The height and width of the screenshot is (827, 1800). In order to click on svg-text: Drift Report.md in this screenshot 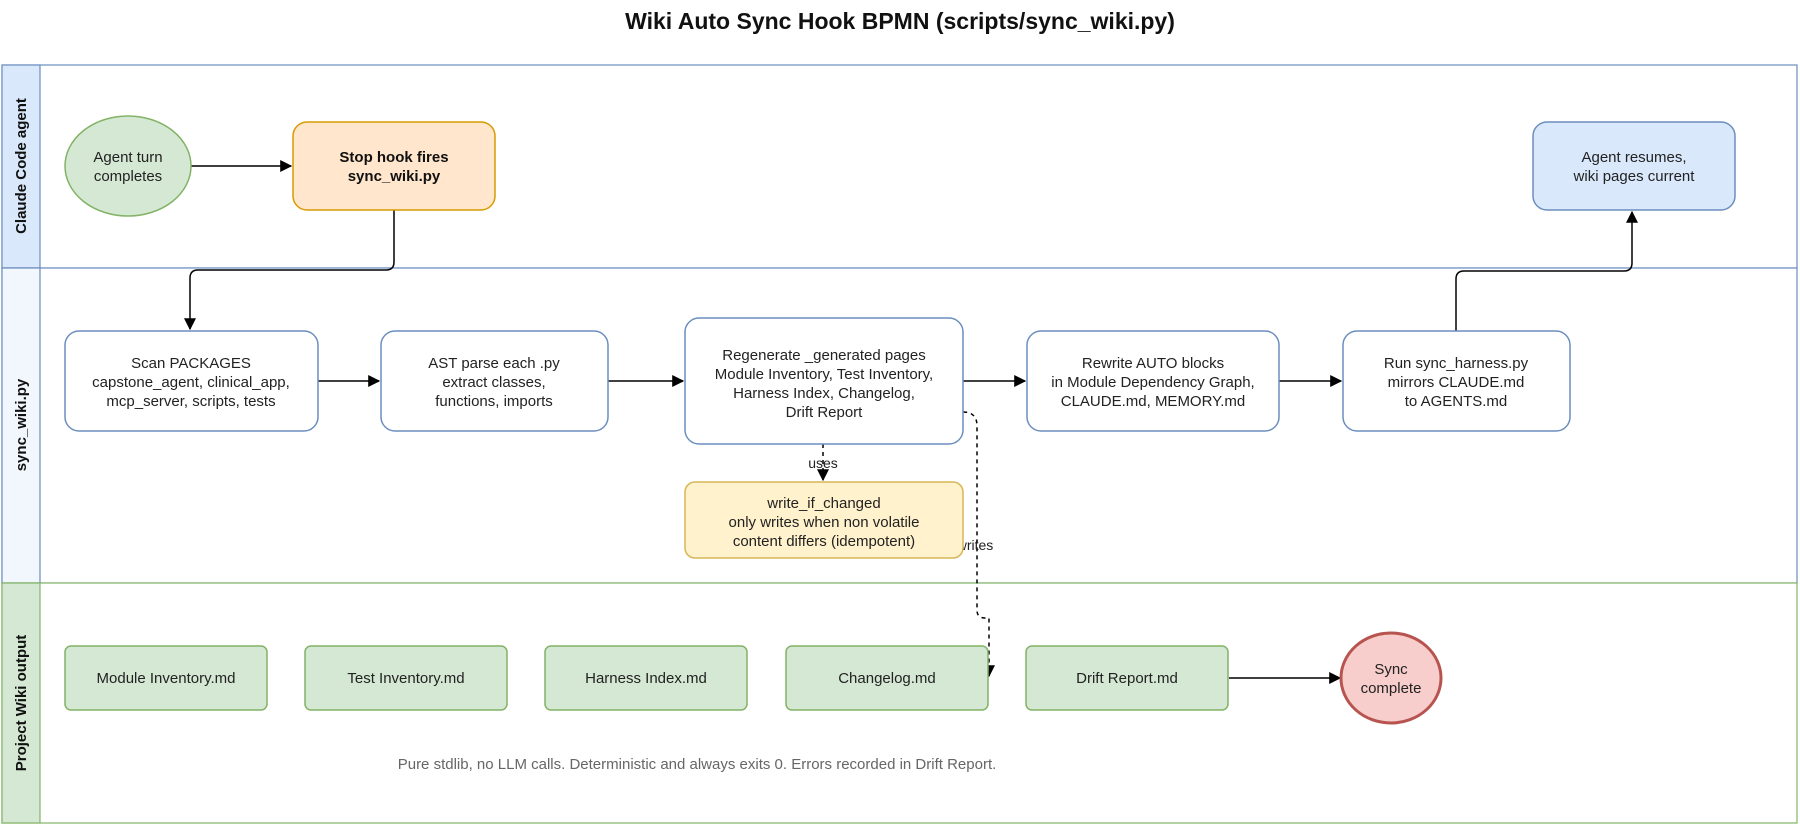, I will do `click(1127, 678)`.